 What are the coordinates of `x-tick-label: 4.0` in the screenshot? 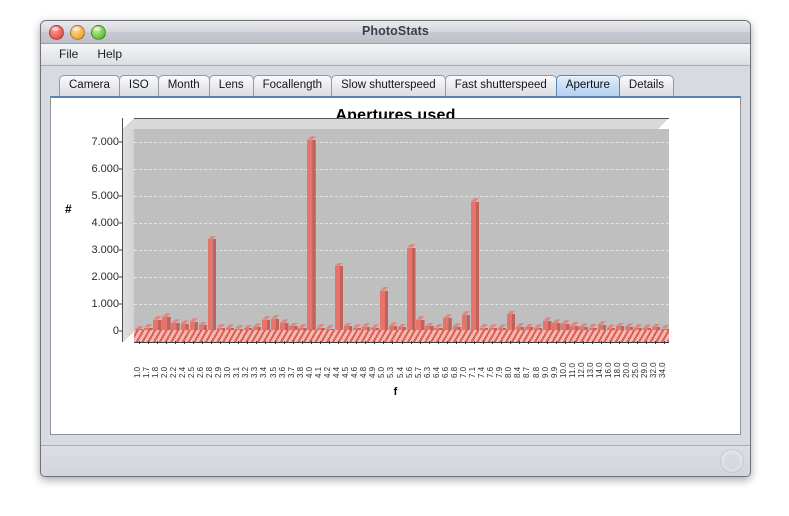 It's located at (309, 372).